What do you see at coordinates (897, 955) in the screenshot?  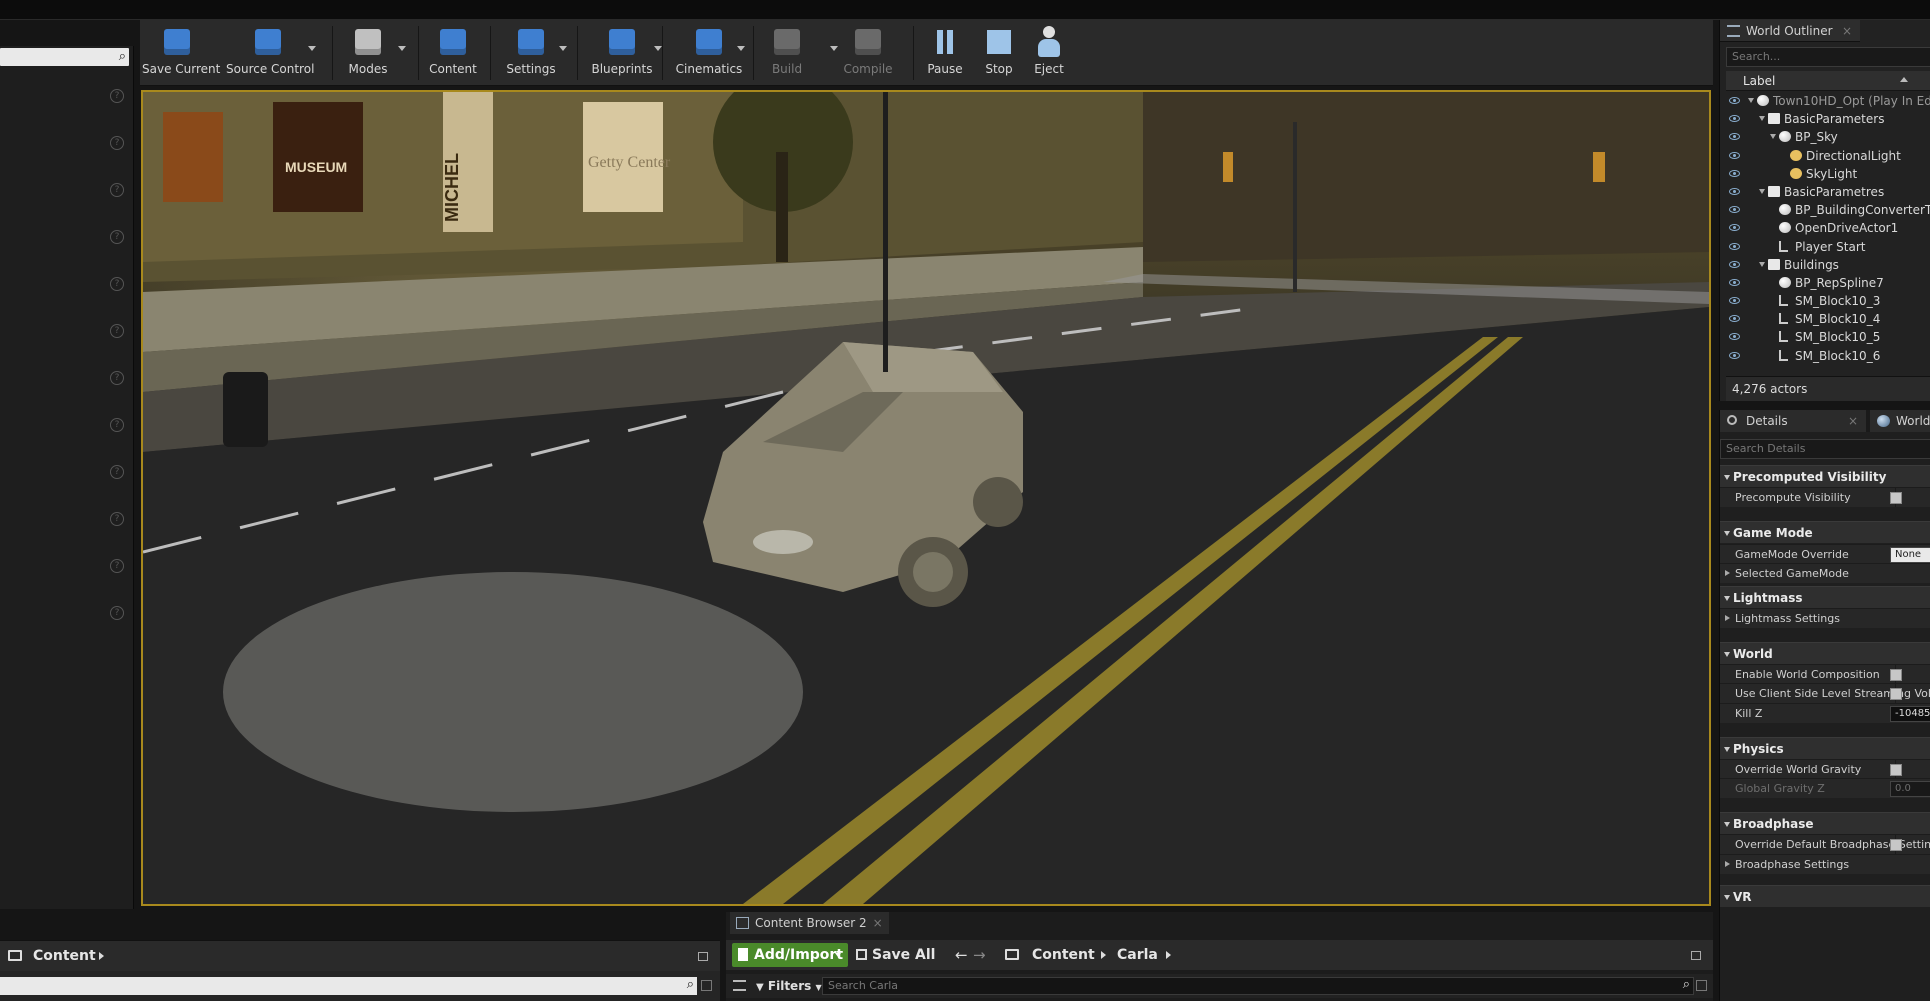 I see `save-all-button: Save All` at bounding box center [897, 955].